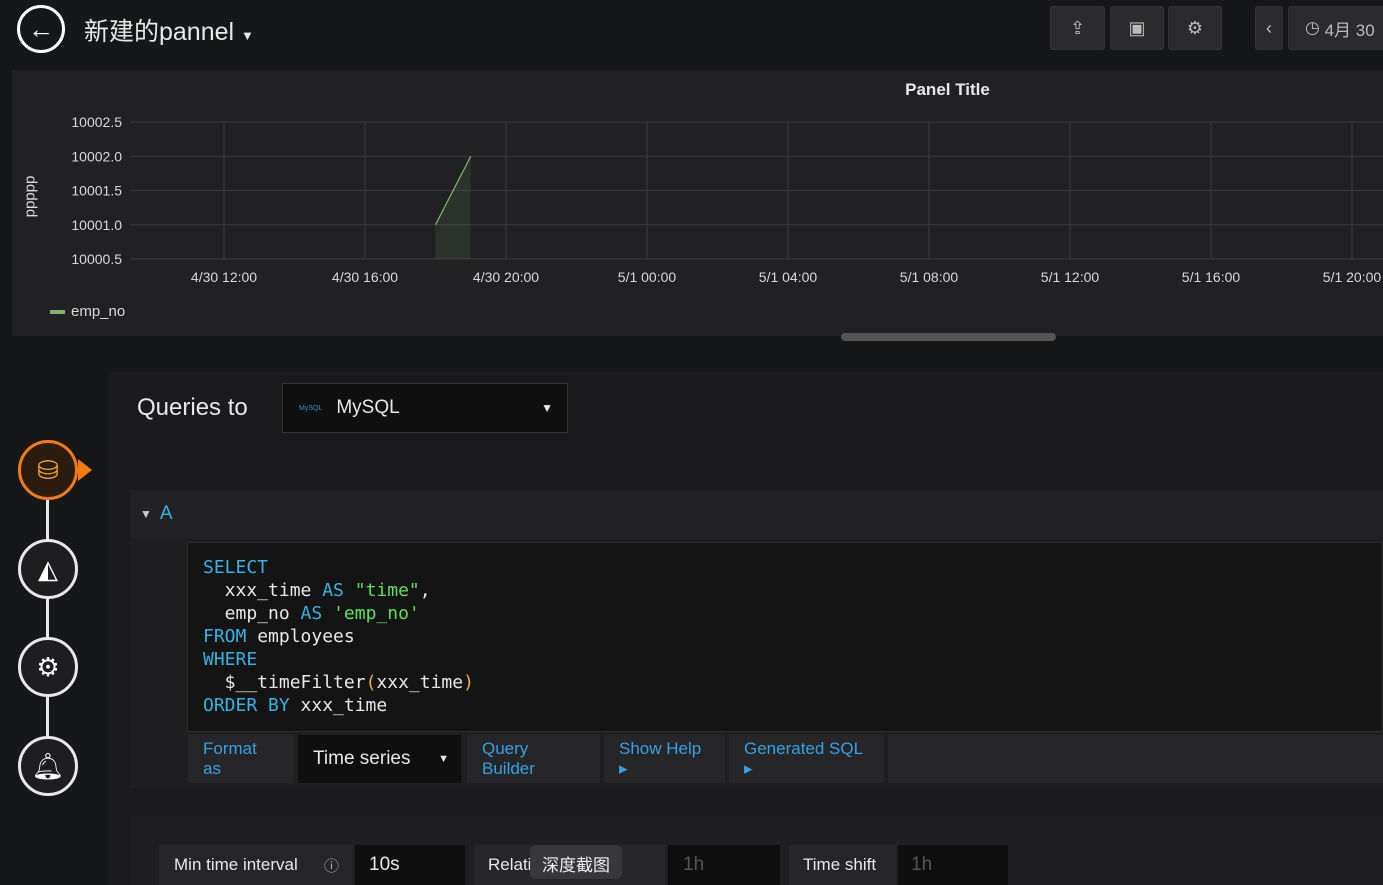 The height and width of the screenshot is (885, 1383). Describe the element at coordinates (192, 407) in the screenshot. I see `queries-to-label: Queries to` at that location.